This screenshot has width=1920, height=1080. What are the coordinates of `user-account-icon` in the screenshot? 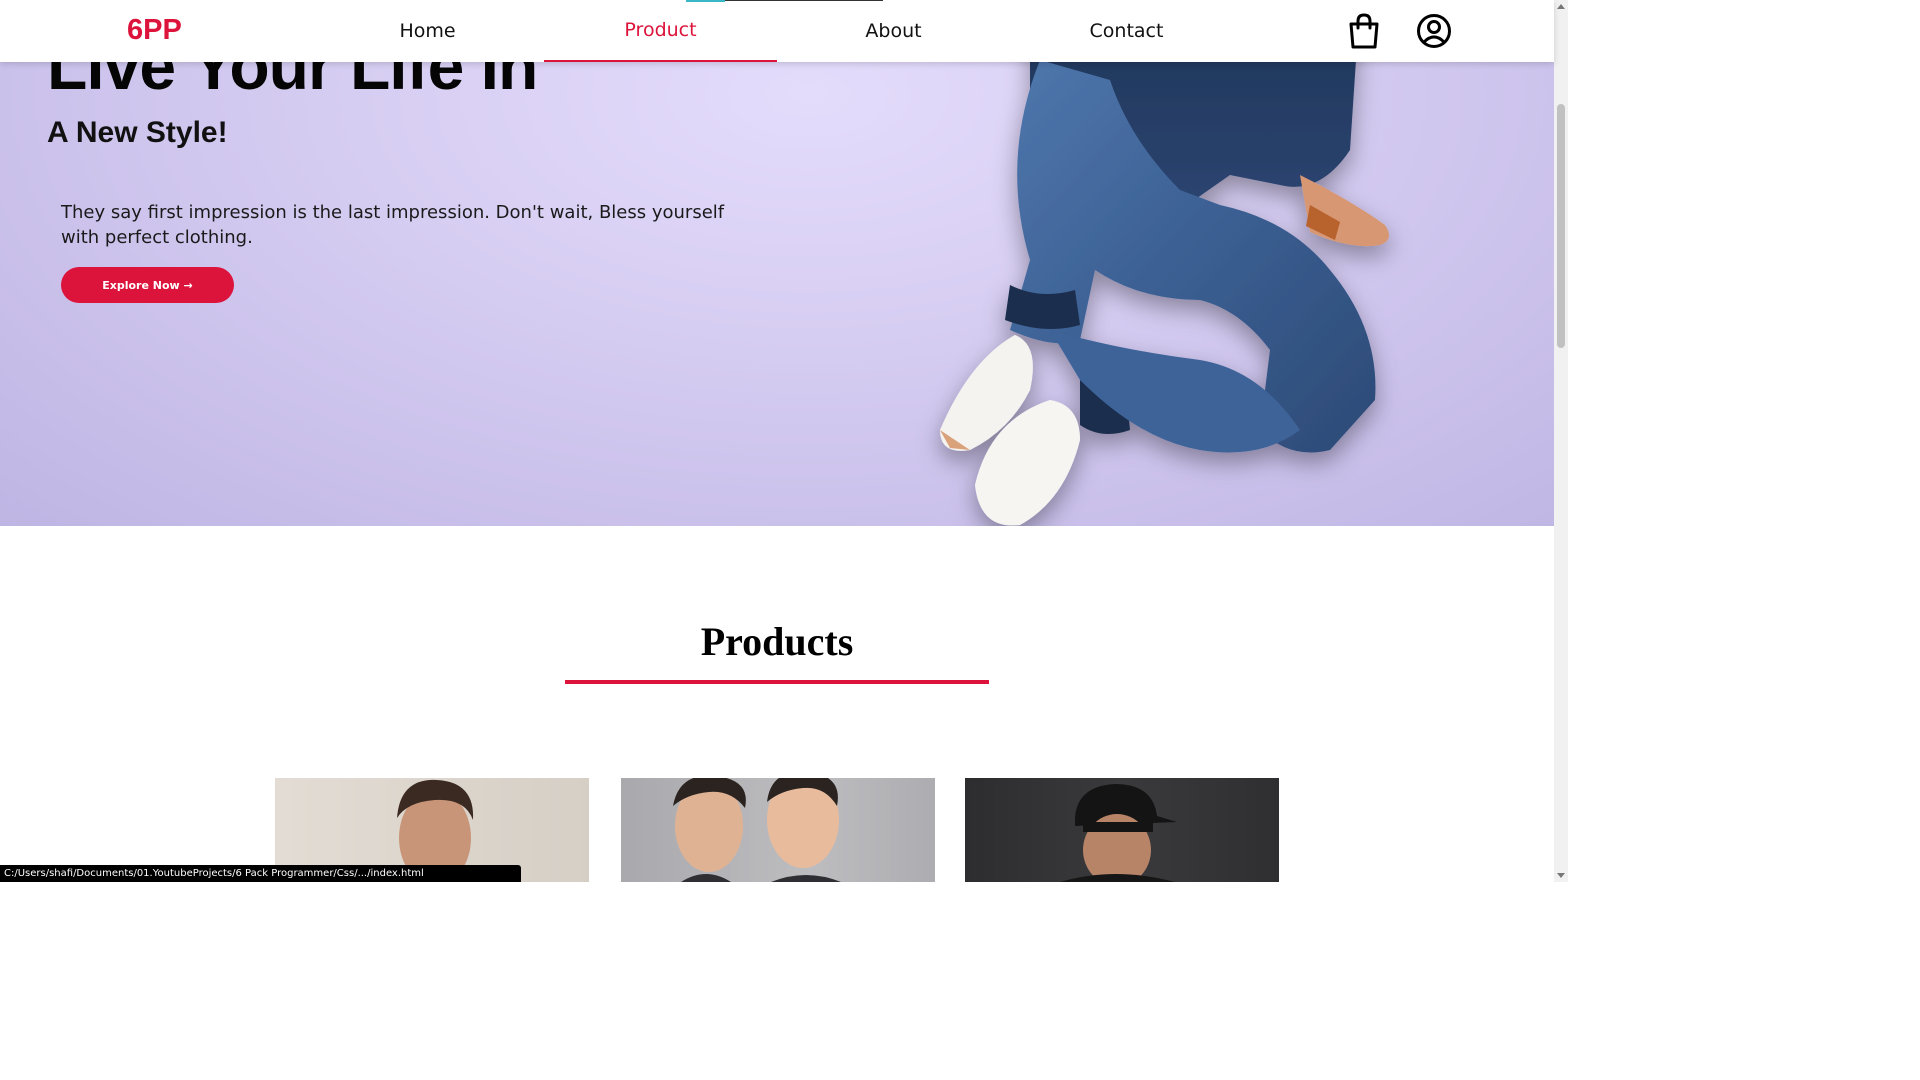 It's located at (1434, 31).